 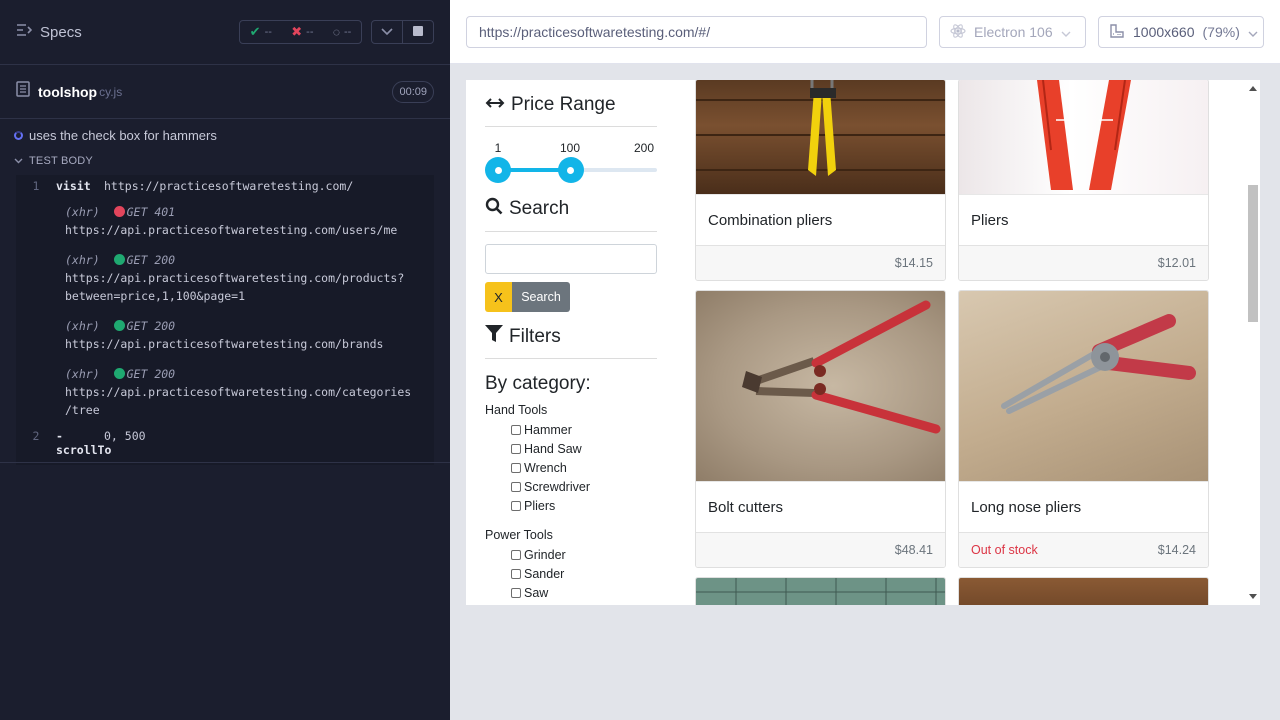 I want to click on passed-stat: ✔ --, so click(x=260, y=31).